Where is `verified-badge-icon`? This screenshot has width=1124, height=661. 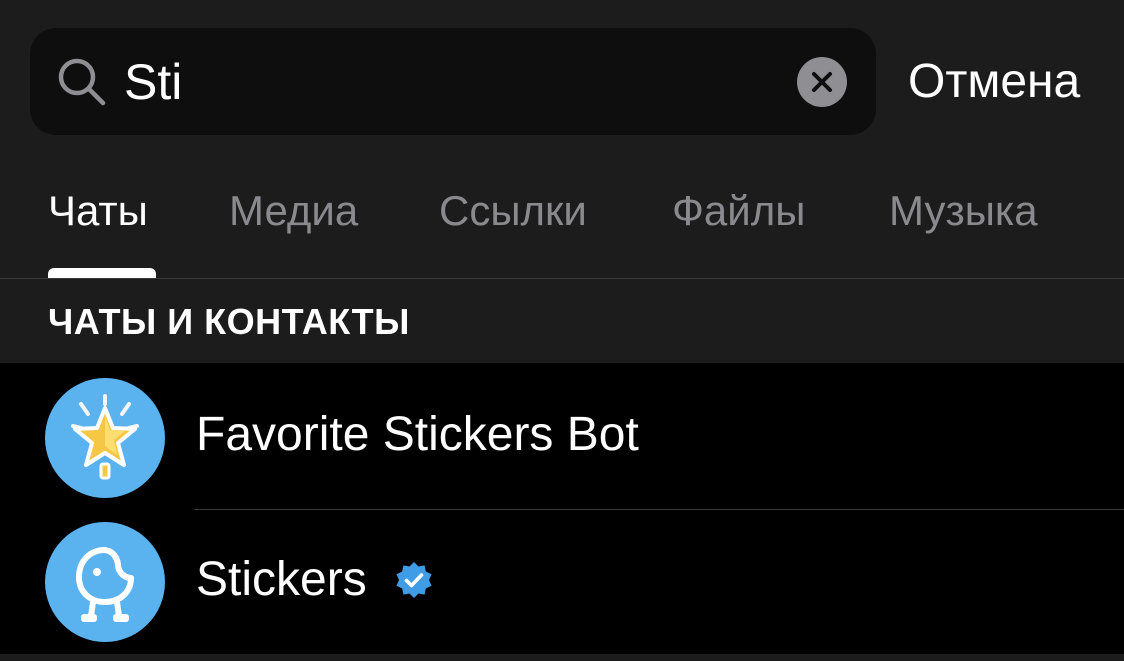 verified-badge-icon is located at coordinates (414, 580).